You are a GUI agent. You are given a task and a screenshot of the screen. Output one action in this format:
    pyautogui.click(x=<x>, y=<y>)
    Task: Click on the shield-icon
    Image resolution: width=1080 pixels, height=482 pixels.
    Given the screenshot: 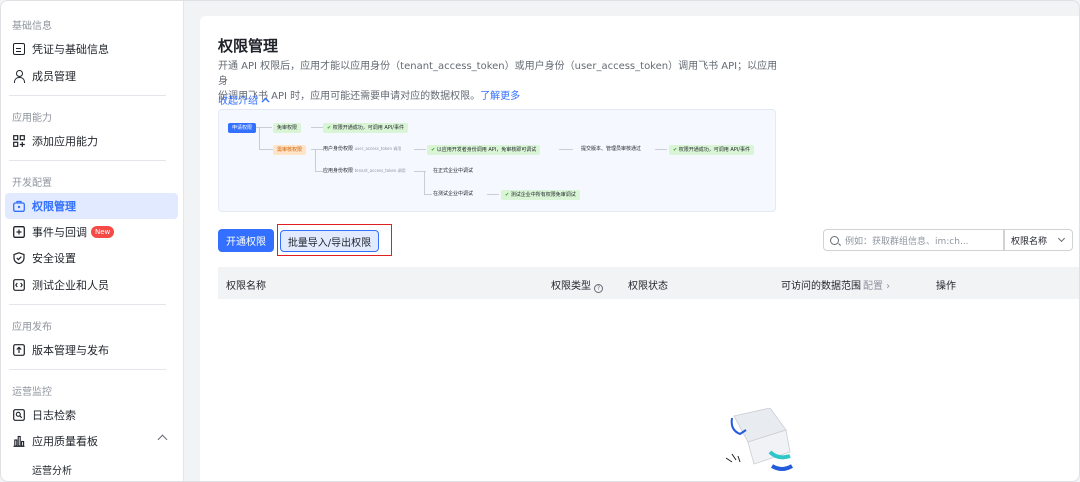 What is the action you would take?
    pyautogui.click(x=19, y=258)
    